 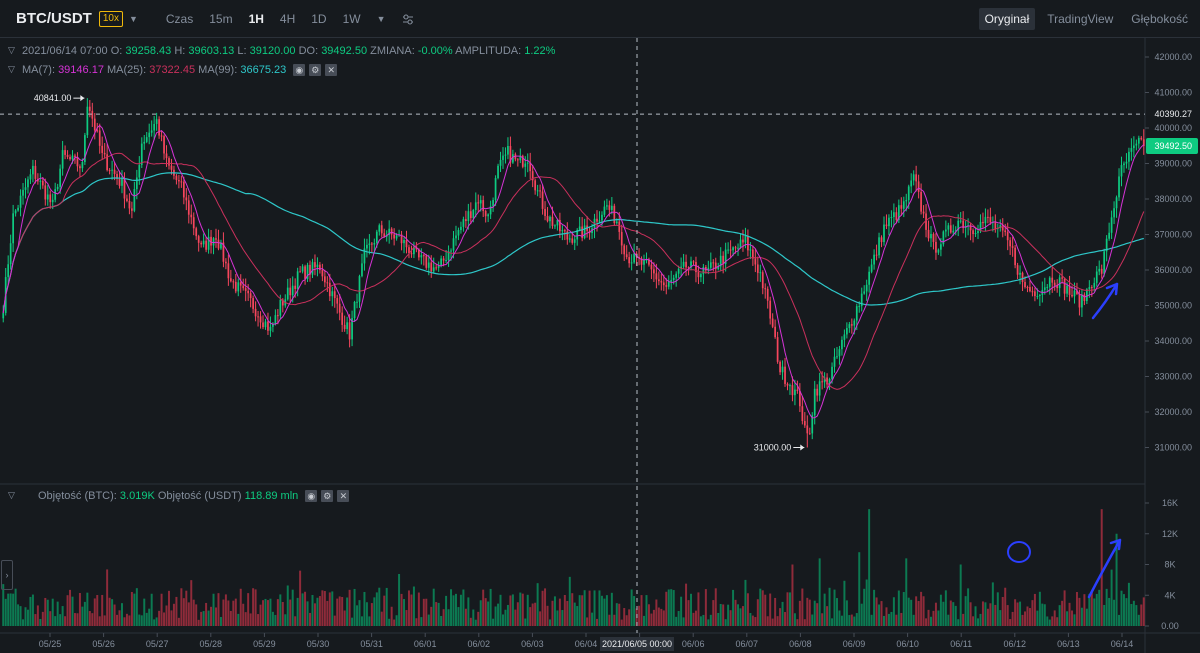 What do you see at coordinates (11, 495) in the screenshot?
I see `collapse-volume-icon: ▽` at bounding box center [11, 495].